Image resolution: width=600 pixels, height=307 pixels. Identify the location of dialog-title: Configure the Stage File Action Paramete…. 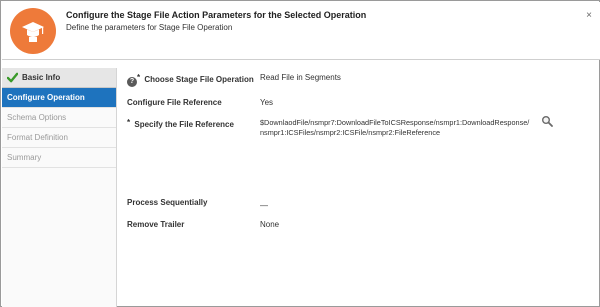
(216, 15).